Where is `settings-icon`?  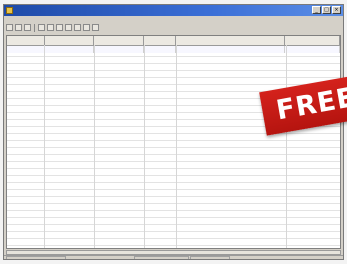
settings-icon is located at coordinates (86, 27).